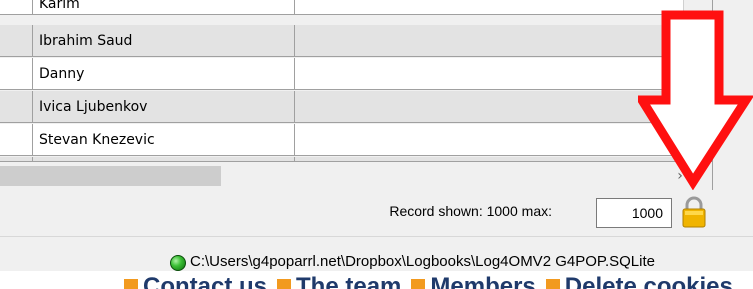  What do you see at coordinates (356, 175) in the screenshot?
I see `horizontal-scrollbar: ›` at bounding box center [356, 175].